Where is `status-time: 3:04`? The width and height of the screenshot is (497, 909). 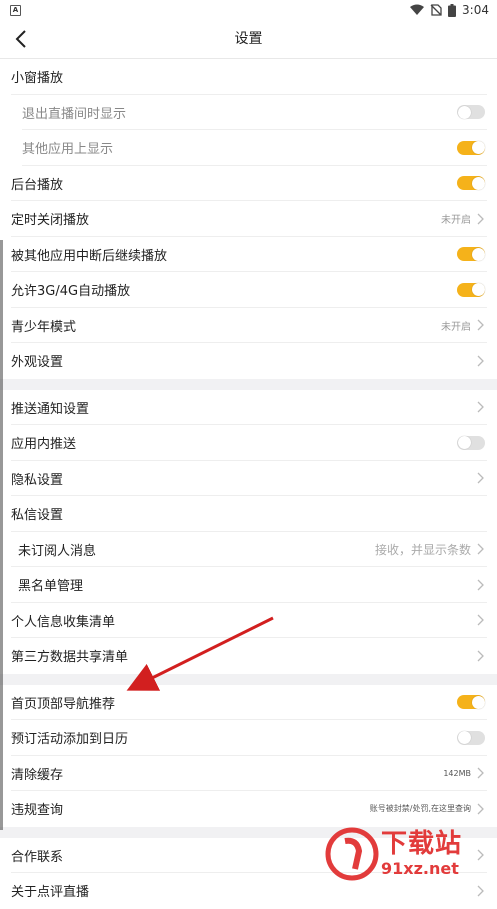
status-time: 3:04 is located at coordinates (475, 10).